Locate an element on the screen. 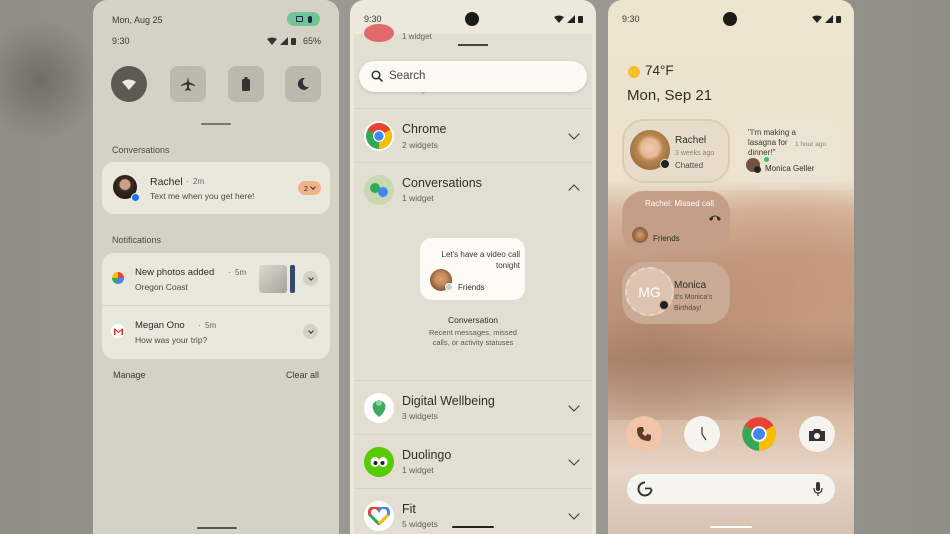  rachel-conversation-widget: Rachel 3 weeks ago Chatted is located at coordinates (676, 151).